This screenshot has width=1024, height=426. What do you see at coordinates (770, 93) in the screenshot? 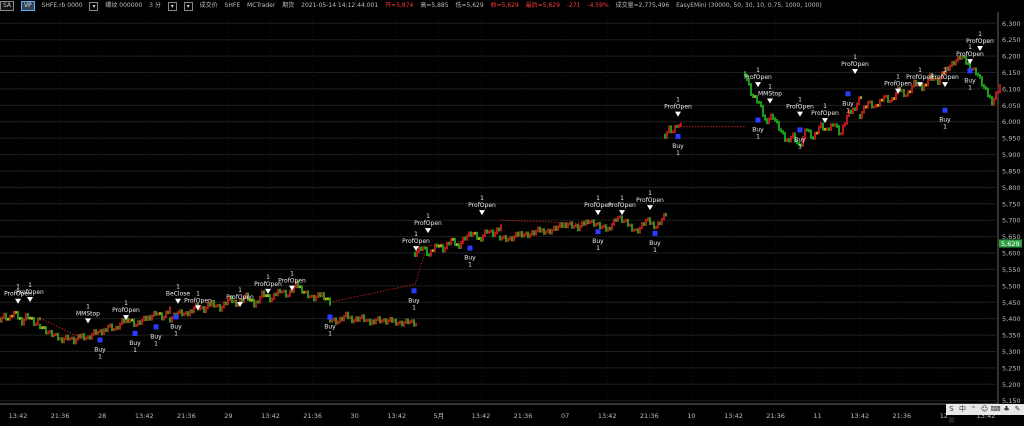
I see `exit-label: MMStop` at bounding box center [770, 93].